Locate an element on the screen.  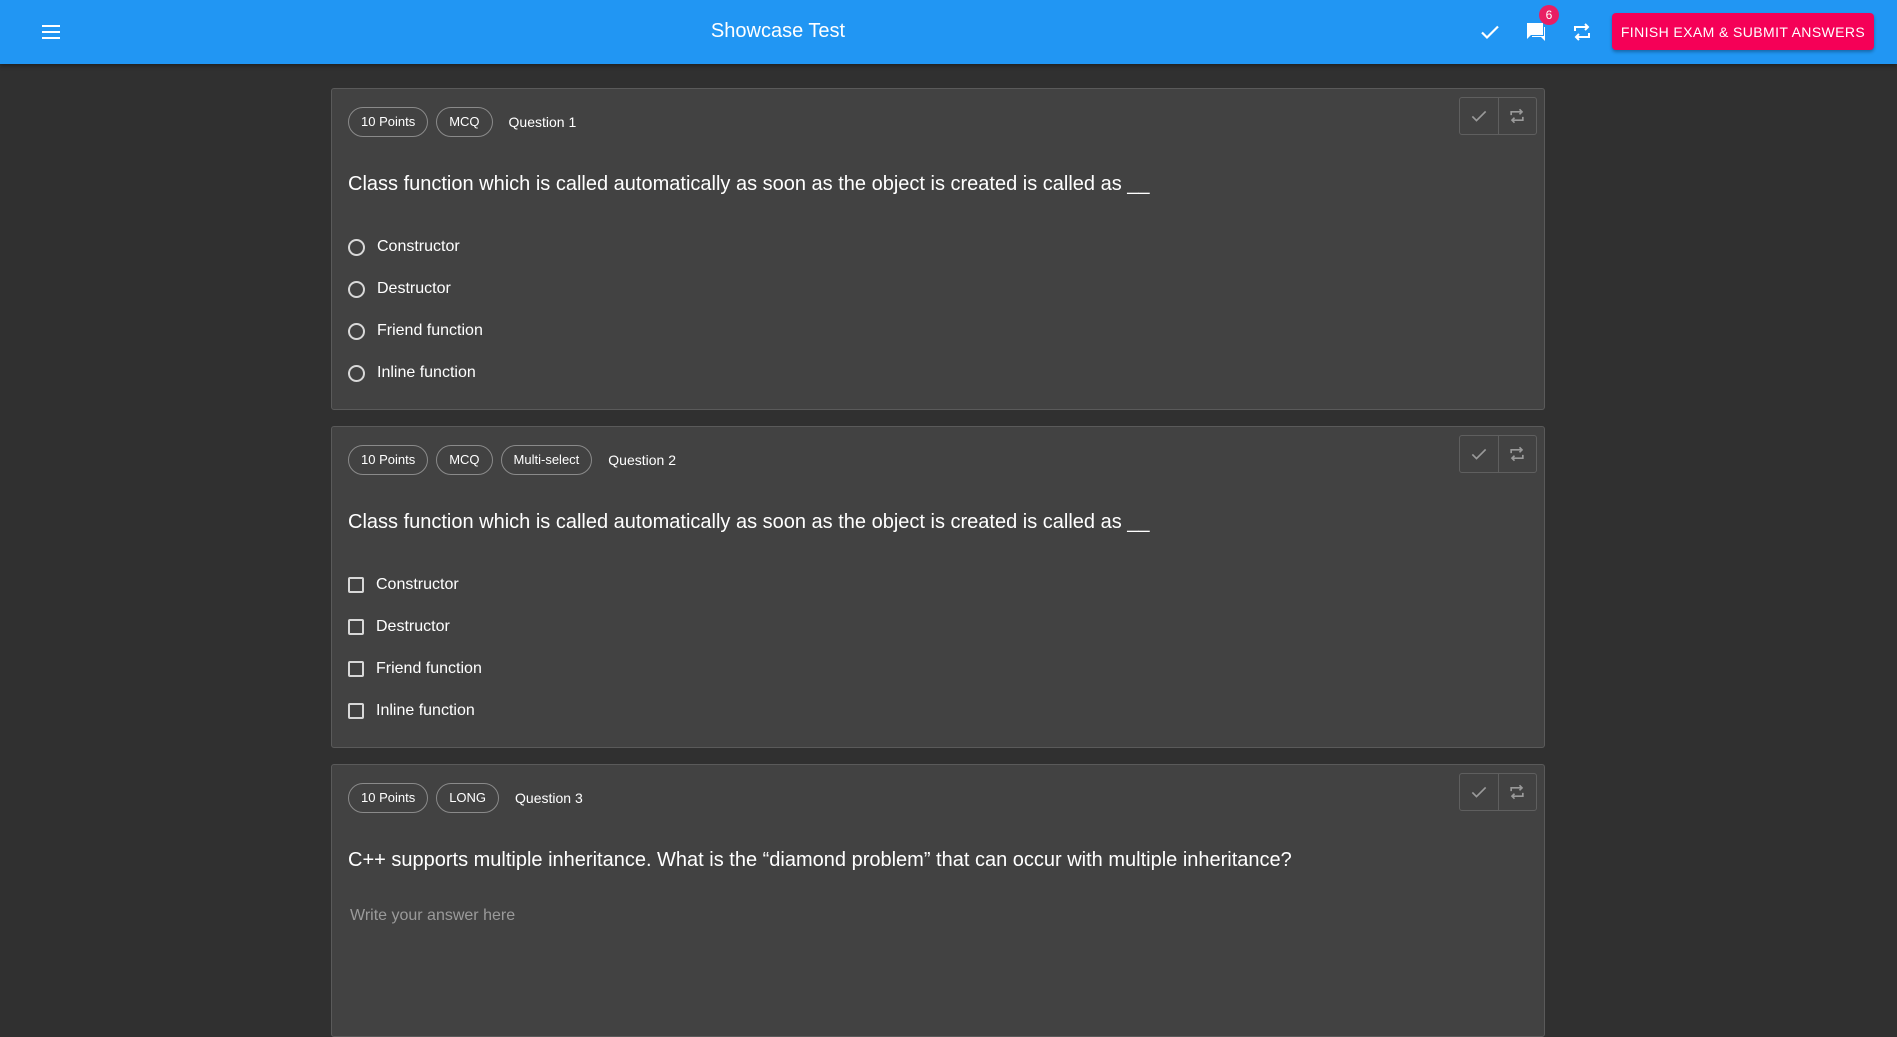
answer-textarea is located at coordinates (935, 967).